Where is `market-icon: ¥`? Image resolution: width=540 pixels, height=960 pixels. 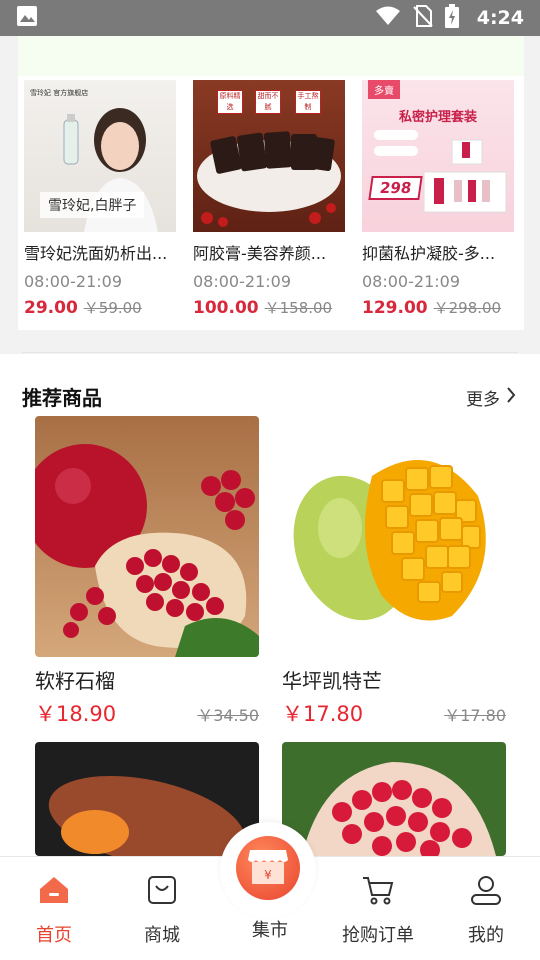
market-icon: ¥ is located at coordinates (268, 868).